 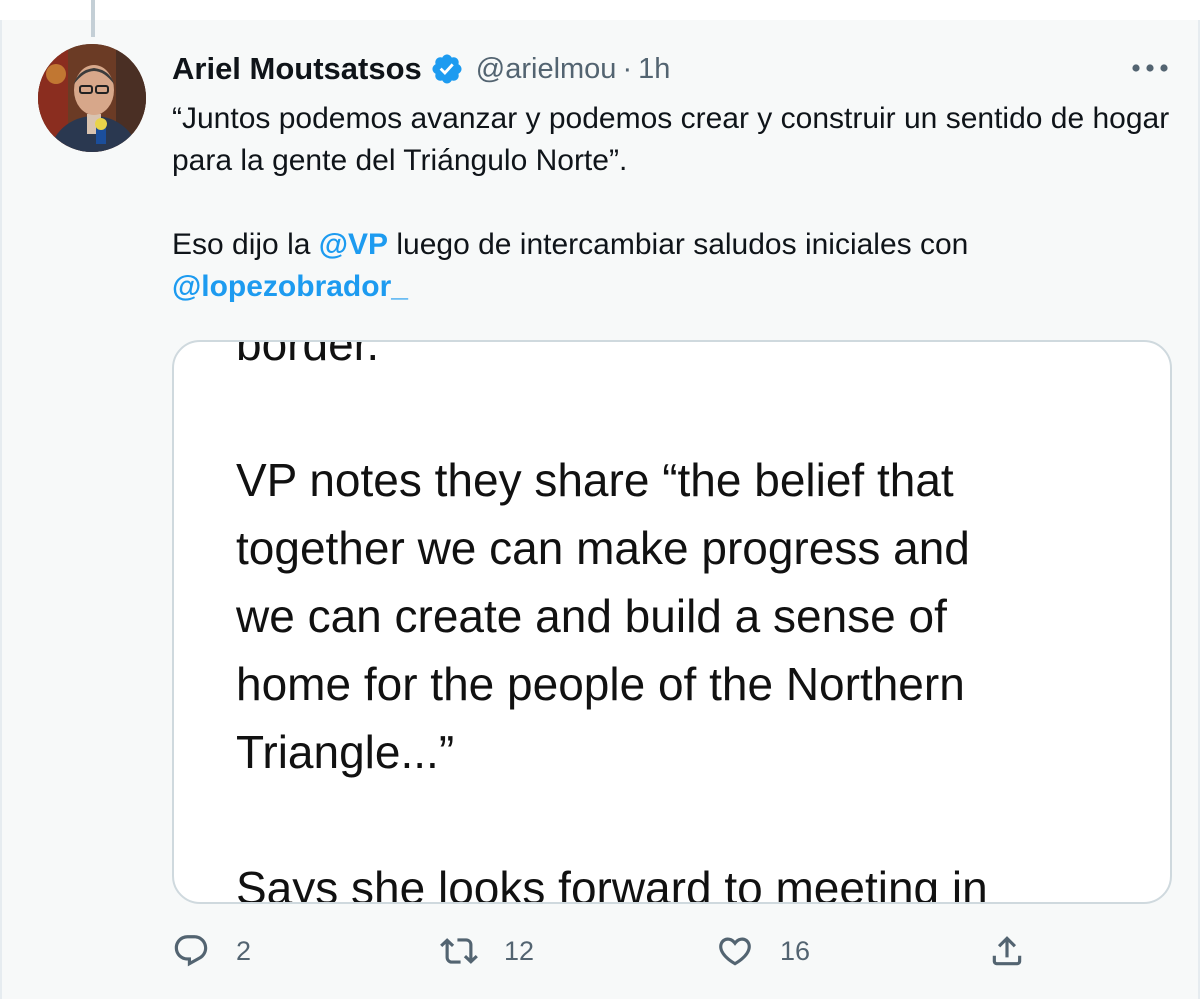 I want to click on reply-count: 2, so click(x=244, y=950).